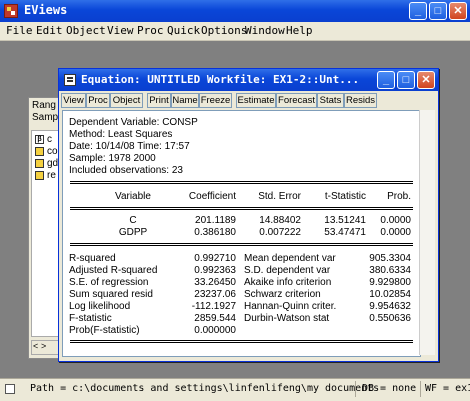  I want to click on equation-icon, so click(70, 80).